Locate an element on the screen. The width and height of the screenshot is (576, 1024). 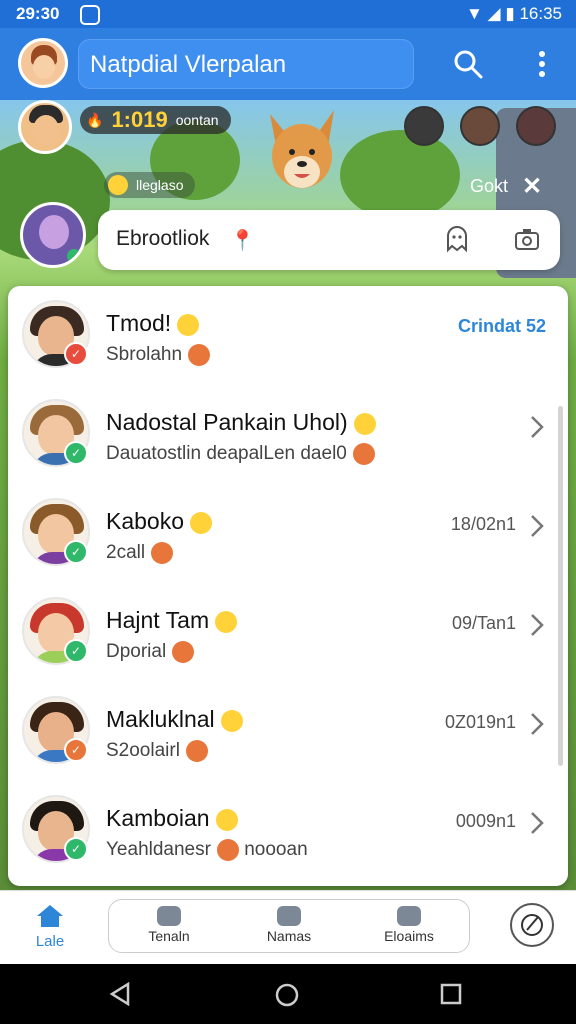
chat-name: Tmod! is located at coordinates (153, 323).